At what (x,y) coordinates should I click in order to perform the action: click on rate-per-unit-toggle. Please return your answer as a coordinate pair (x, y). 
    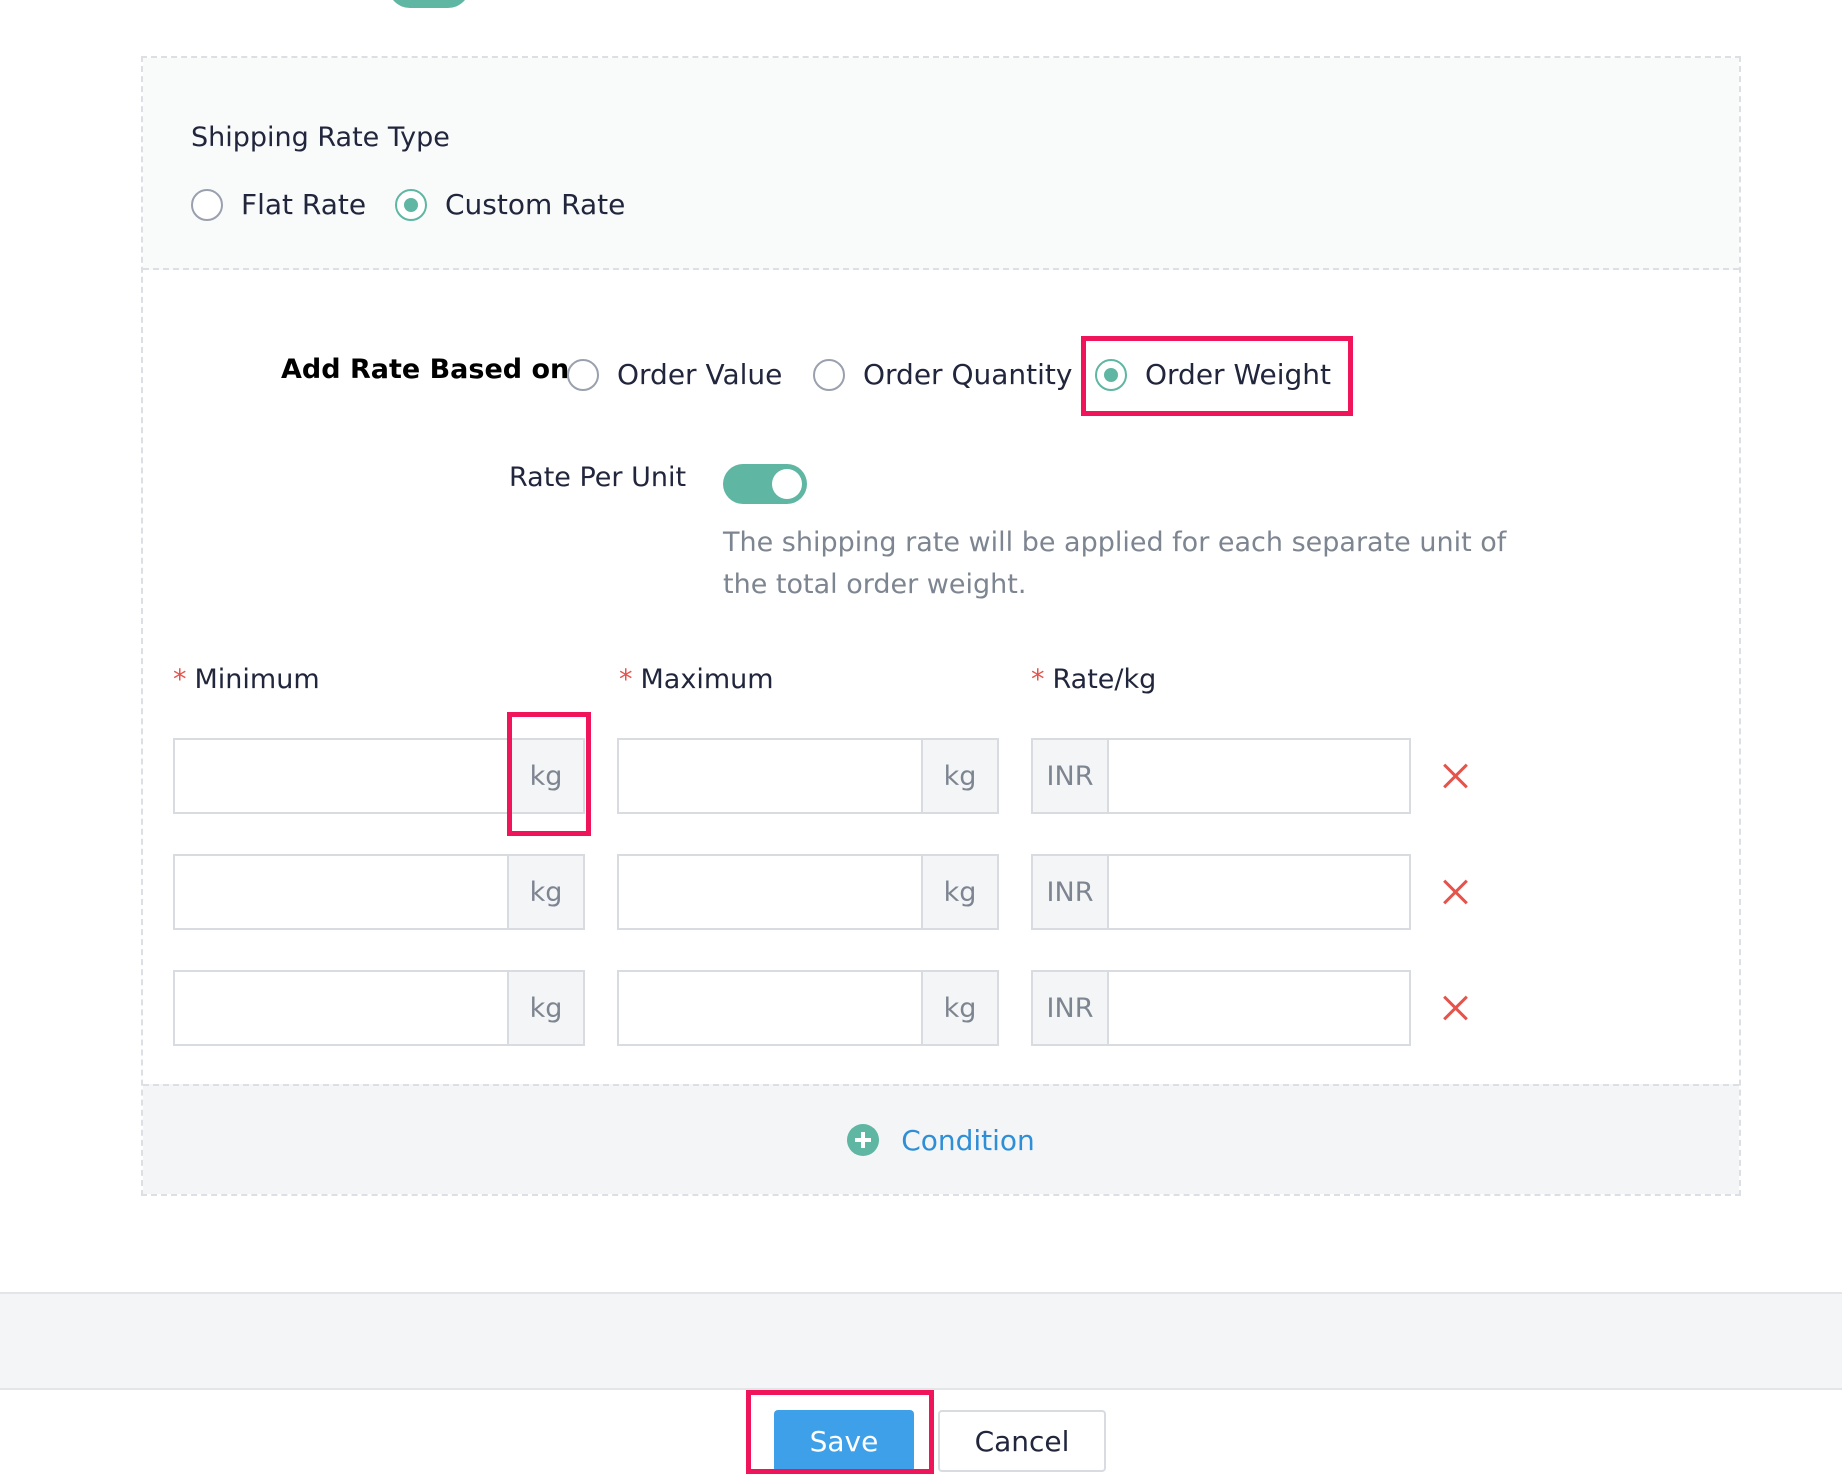
    Looking at the image, I should click on (765, 484).